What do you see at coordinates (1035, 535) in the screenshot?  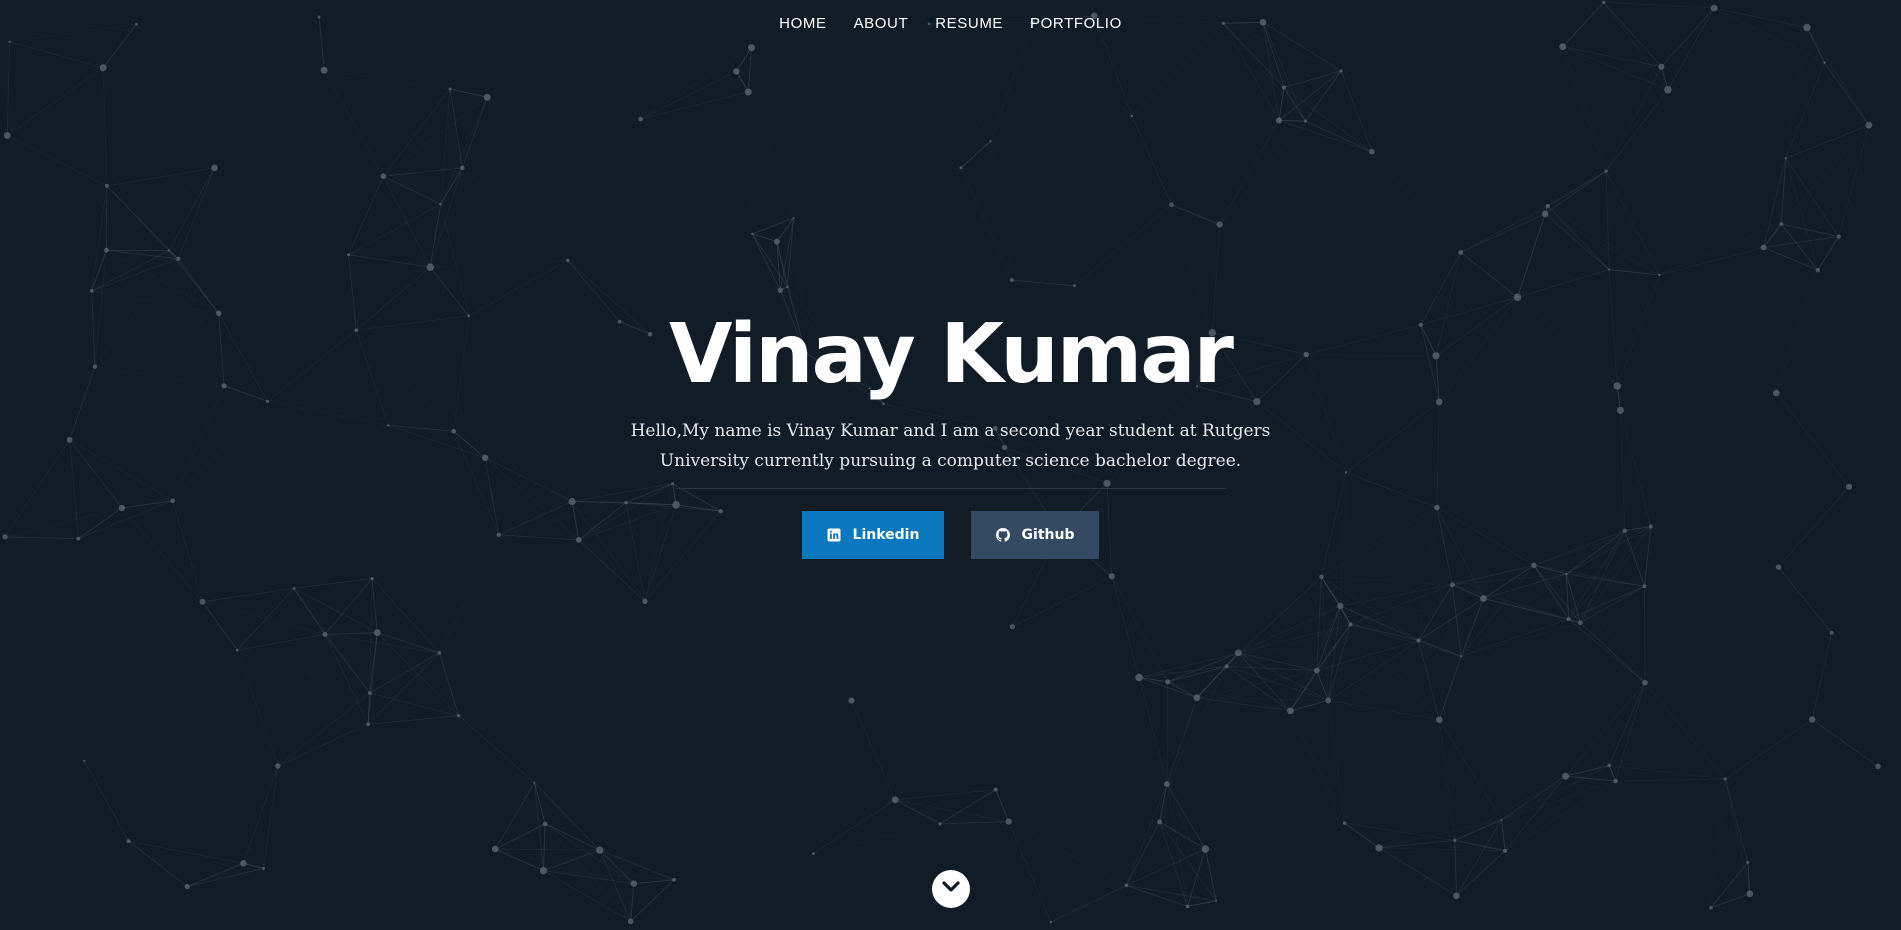 I see `github-button: Github` at bounding box center [1035, 535].